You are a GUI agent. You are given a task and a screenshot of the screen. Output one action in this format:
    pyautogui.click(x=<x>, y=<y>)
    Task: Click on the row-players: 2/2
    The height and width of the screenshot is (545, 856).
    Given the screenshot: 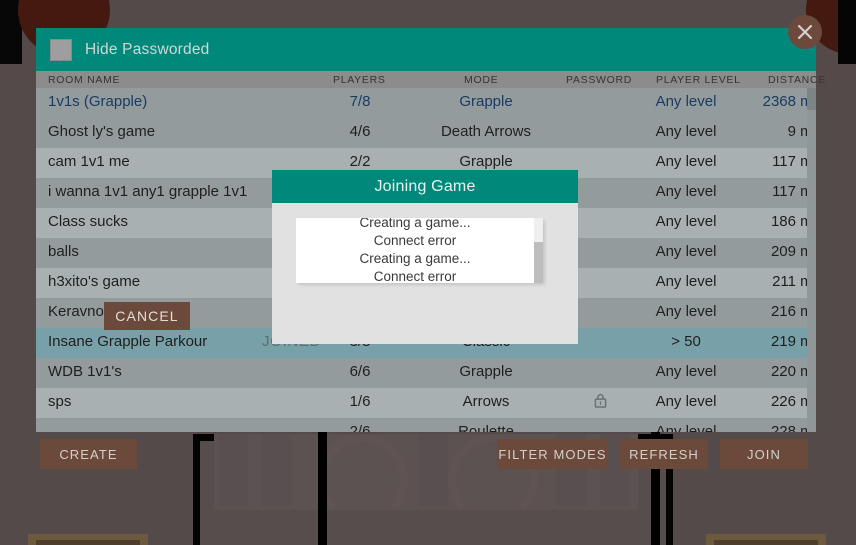 What is the action you would take?
    pyautogui.click(x=360, y=161)
    